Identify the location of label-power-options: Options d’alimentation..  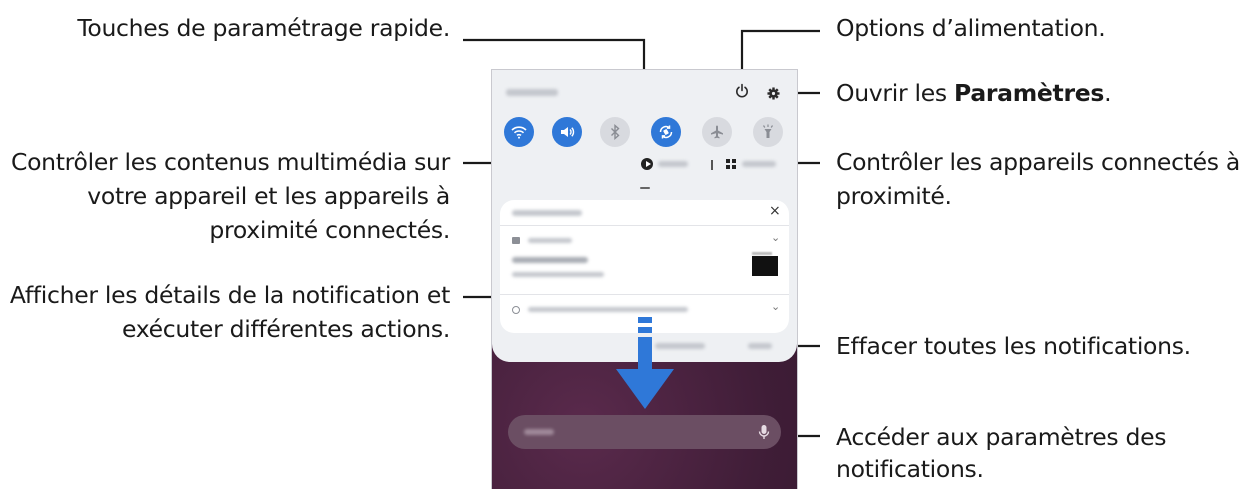
(971, 28).